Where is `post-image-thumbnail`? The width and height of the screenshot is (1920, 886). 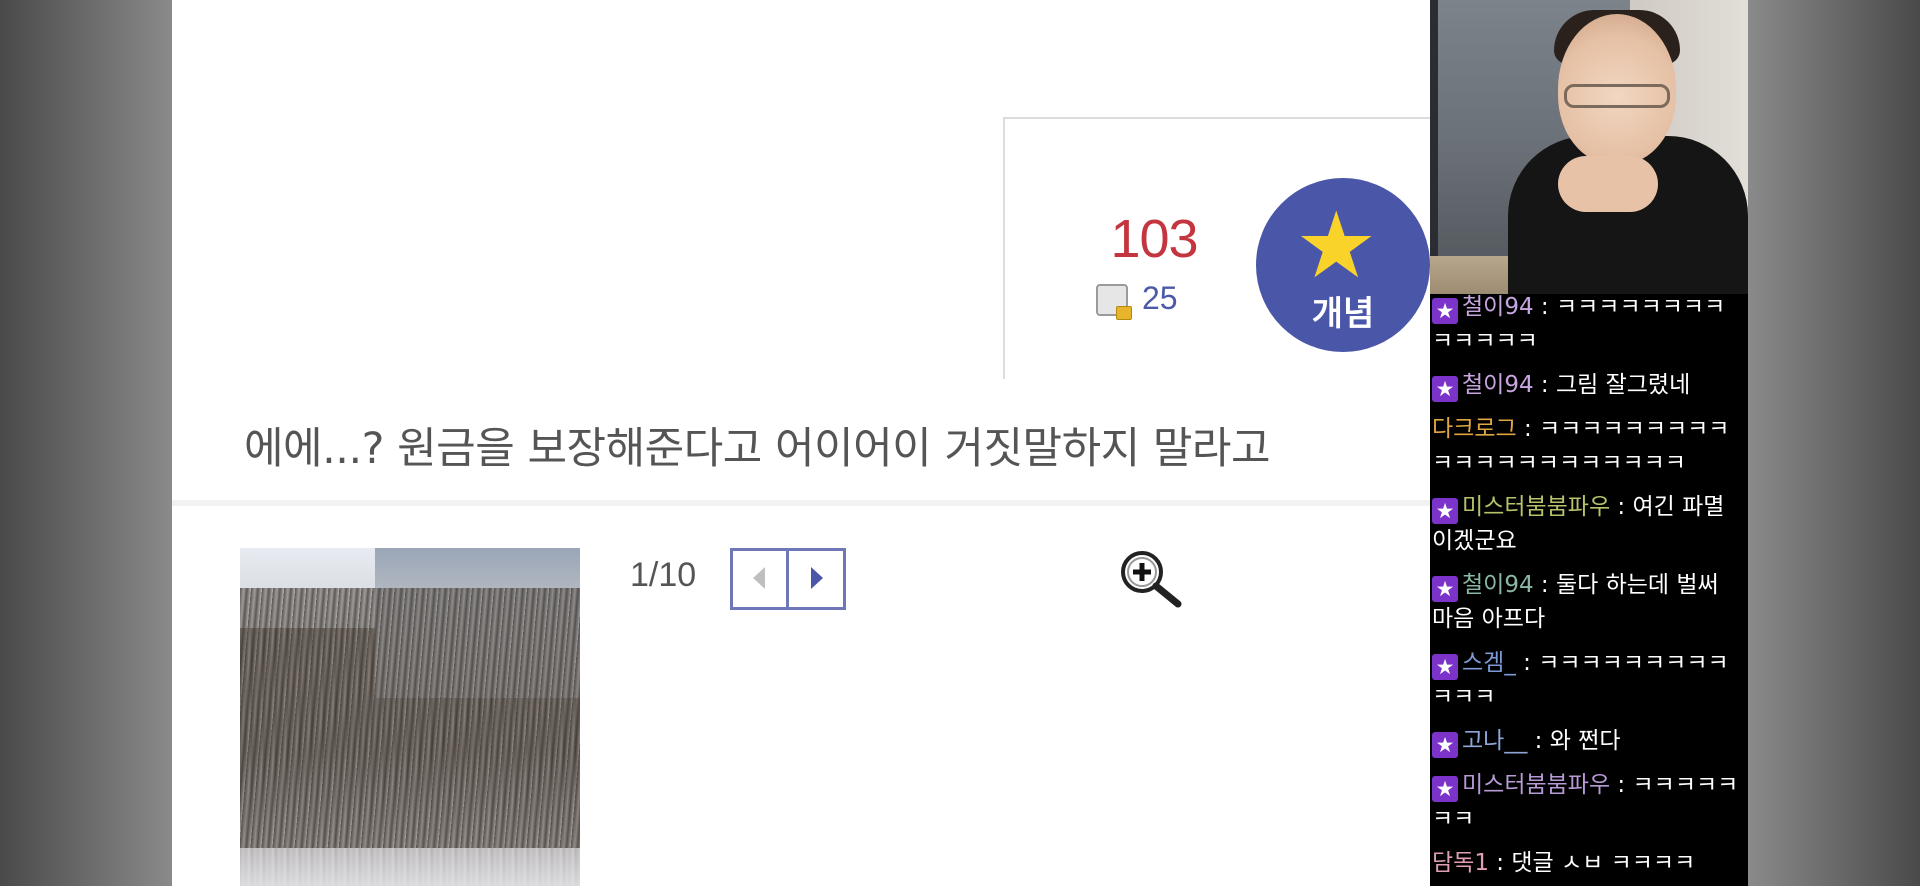
post-image-thumbnail is located at coordinates (410, 717).